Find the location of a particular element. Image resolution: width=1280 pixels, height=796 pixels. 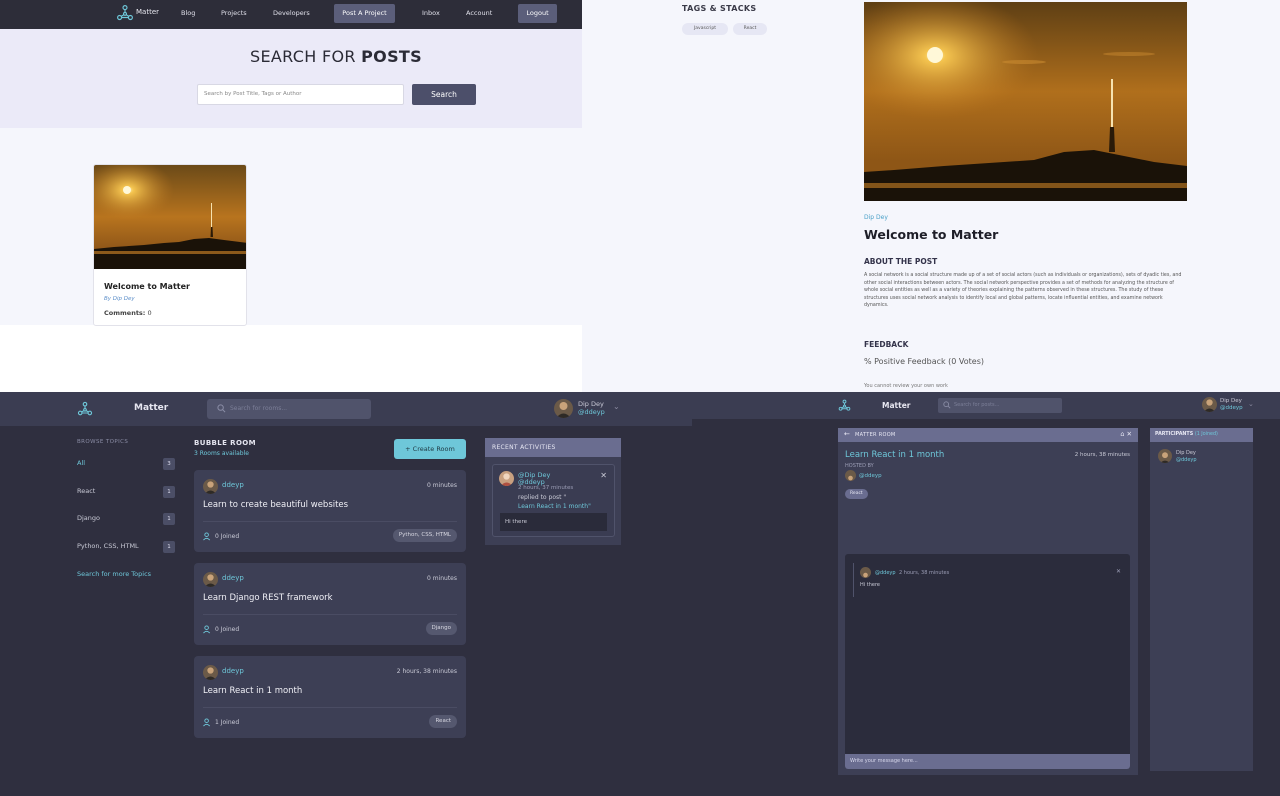

page-title: SEARCH FOR POSTS is located at coordinates (291, 56).